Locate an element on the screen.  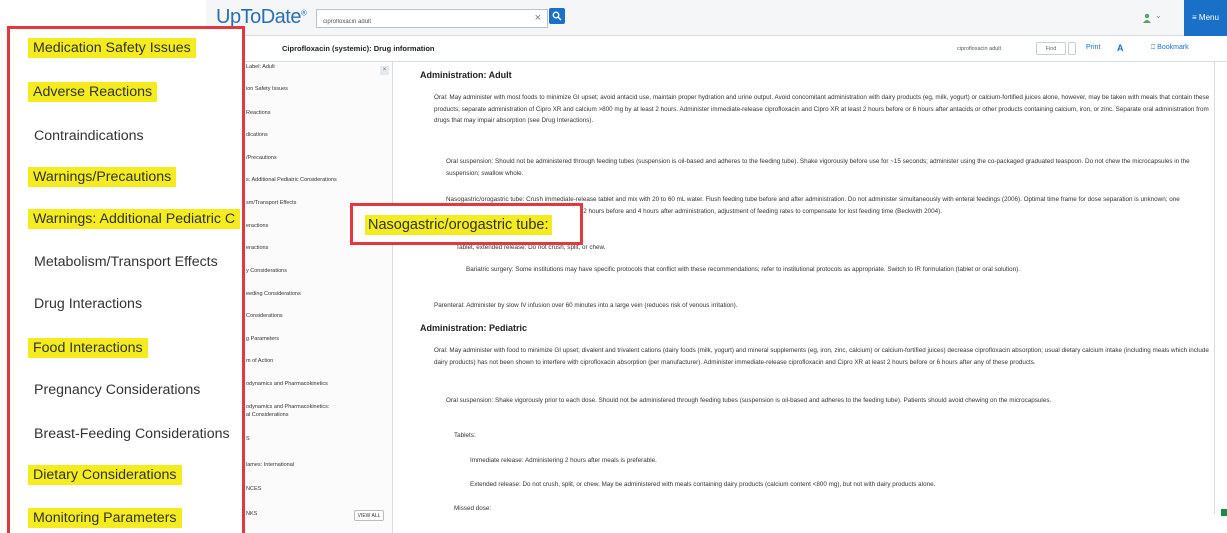
hamburger-icon: ≡ is located at coordinates (1194, 17).